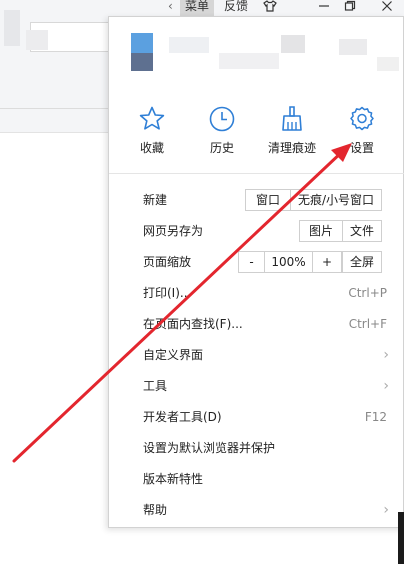 Image resolution: width=404 pixels, height=564 pixels. Describe the element at coordinates (375, 417) in the screenshot. I see `shortcut-text: F12` at that location.